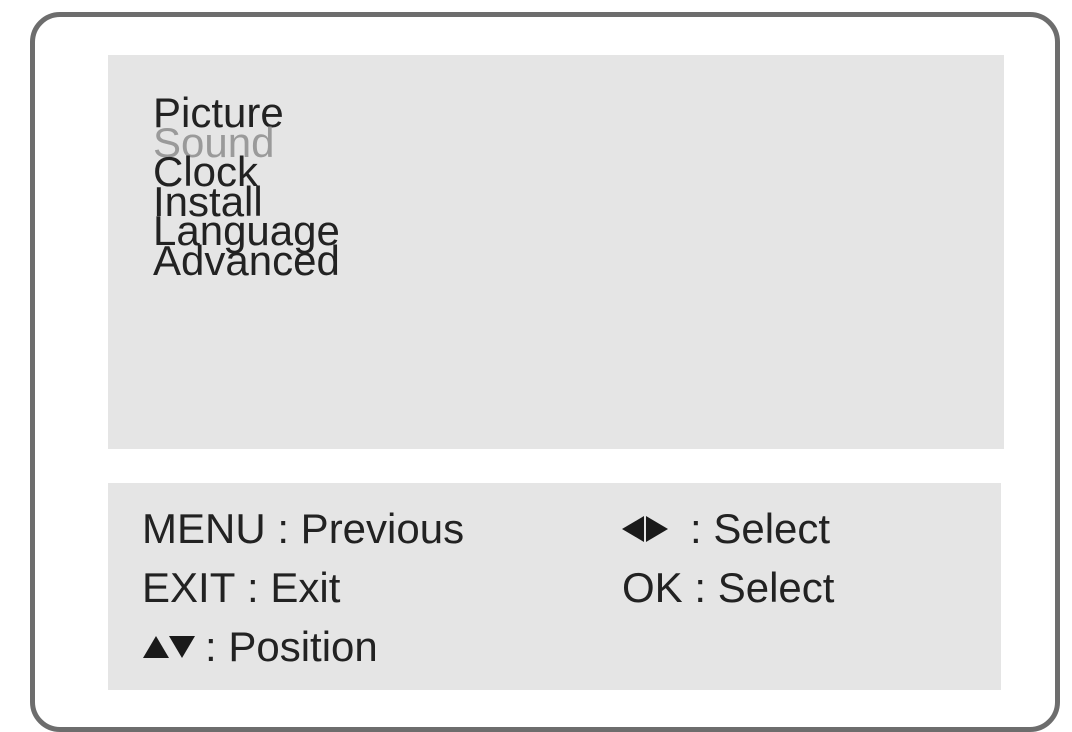 The height and width of the screenshot is (732, 1072). Describe the element at coordinates (189, 587) in the screenshot. I see `exit-key-label: EXIT` at that location.